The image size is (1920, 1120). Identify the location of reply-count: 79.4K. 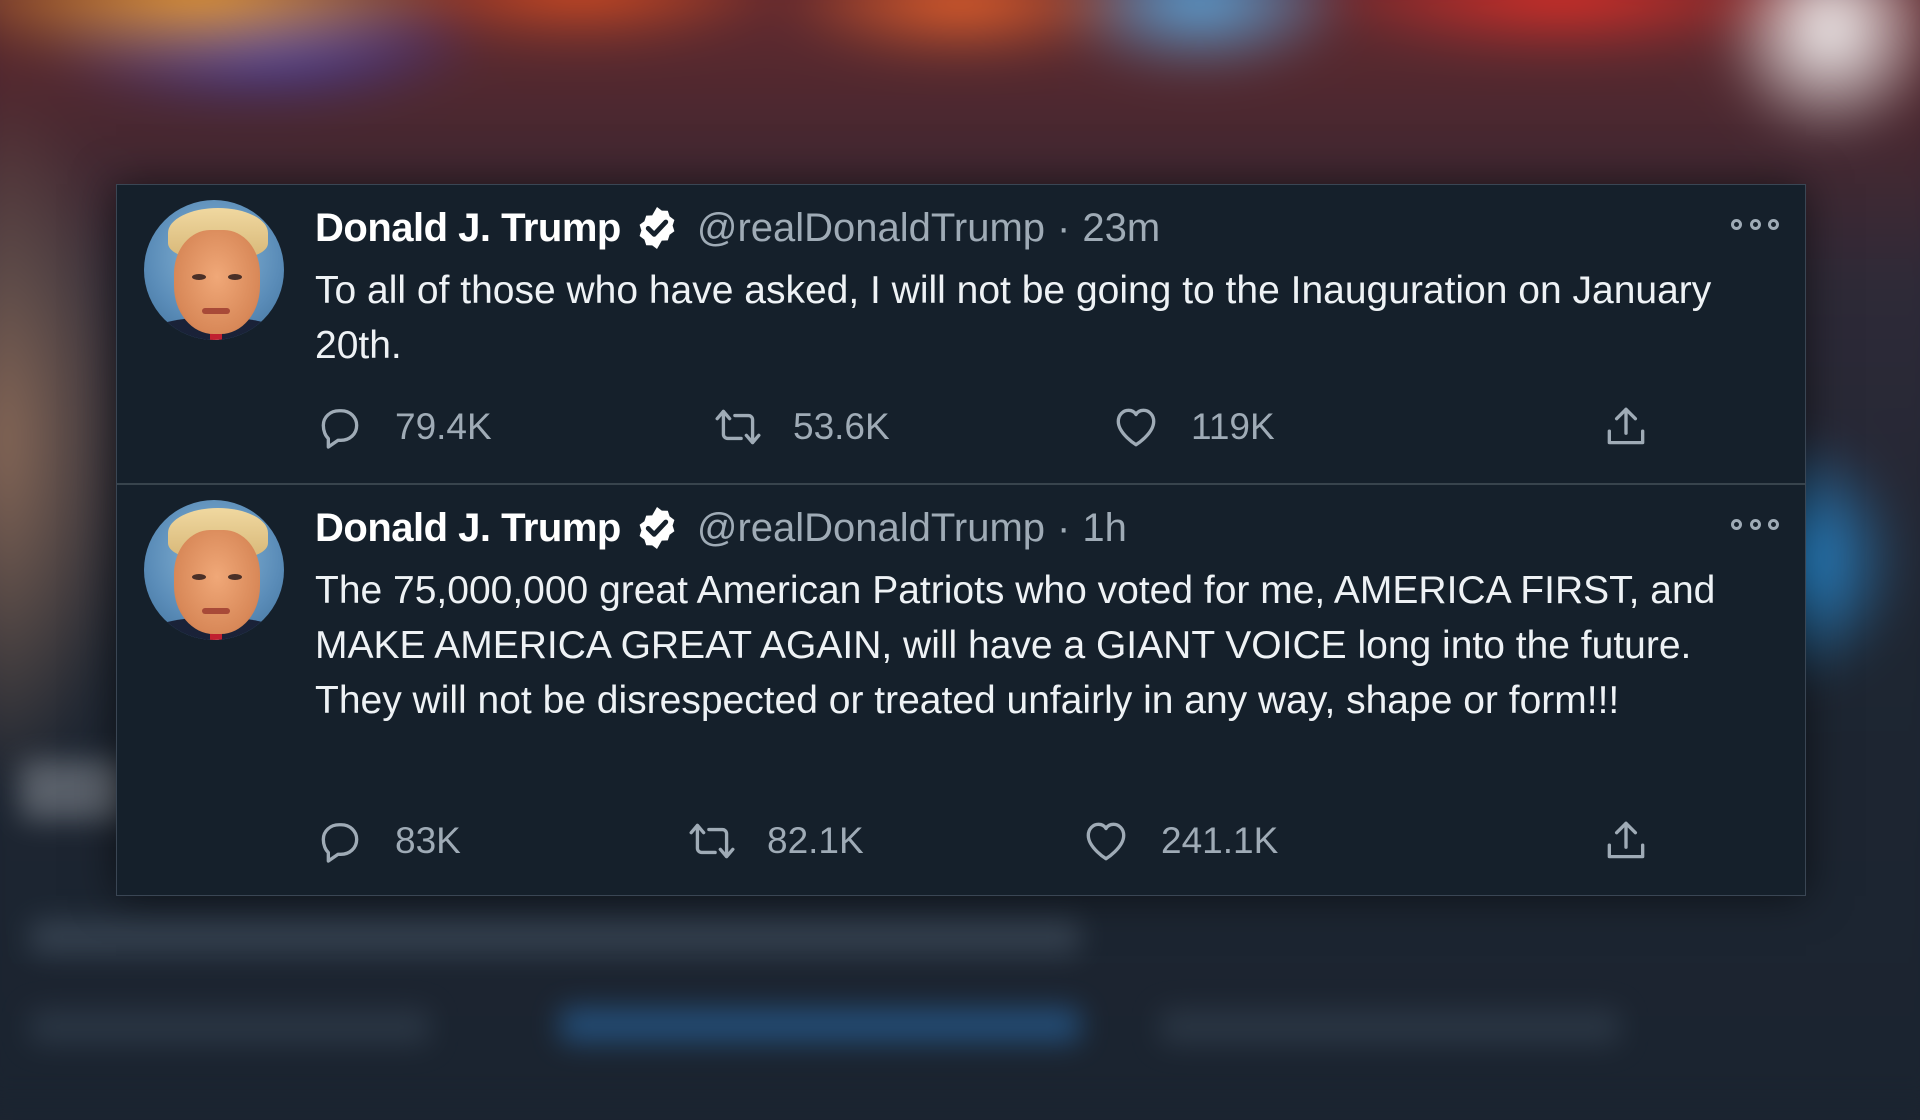
(443, 426).